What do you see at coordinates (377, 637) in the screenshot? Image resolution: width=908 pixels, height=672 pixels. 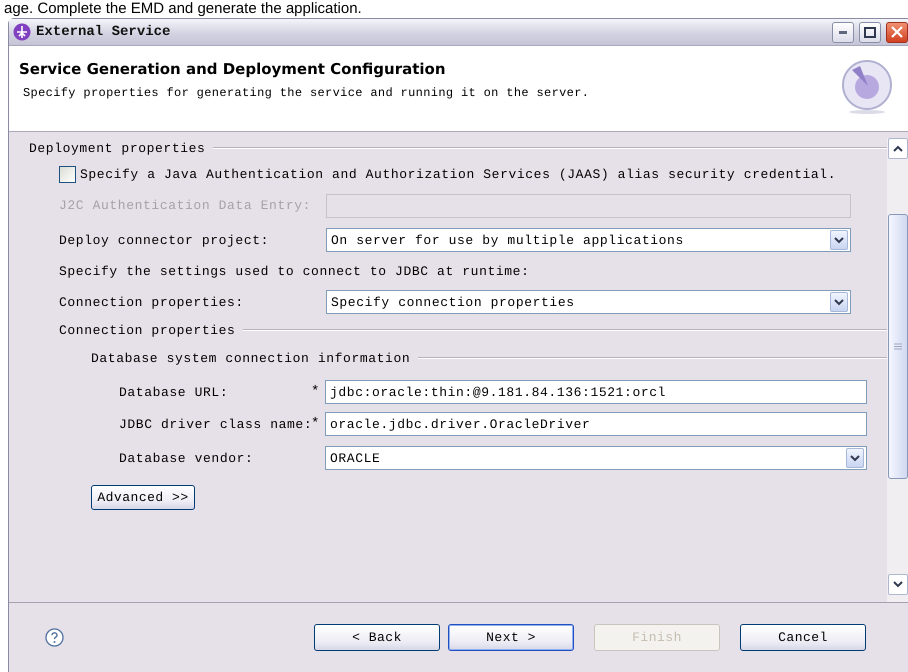 I see `wizard-button: < Back` at bounding box center [377, 637].